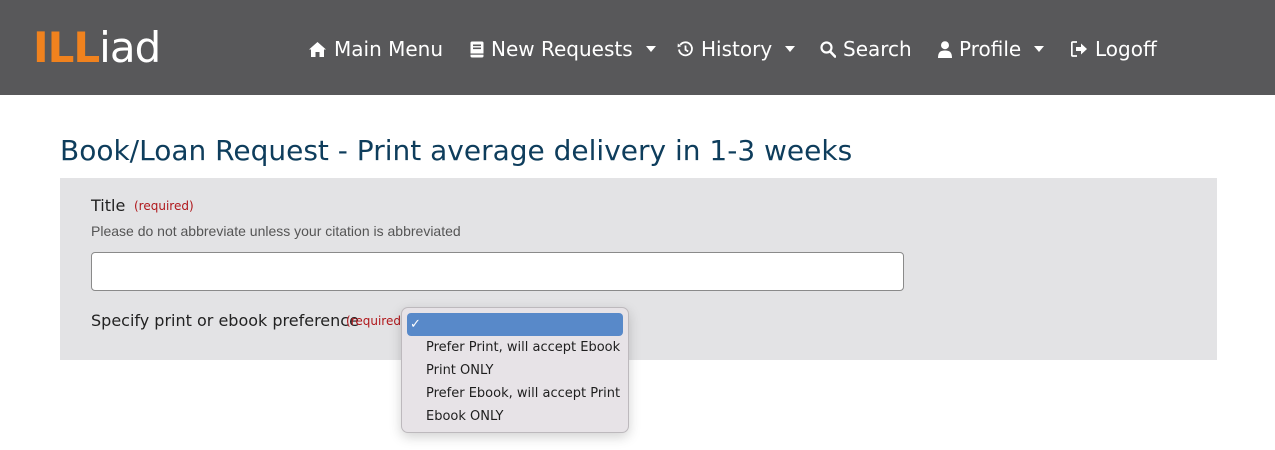 Image resolution: width=1275 pixels, height=450 pixels. Describe the element at coordinates (515, 324) in the screenshot. I see `preference-option-blank: ✓` at that location.